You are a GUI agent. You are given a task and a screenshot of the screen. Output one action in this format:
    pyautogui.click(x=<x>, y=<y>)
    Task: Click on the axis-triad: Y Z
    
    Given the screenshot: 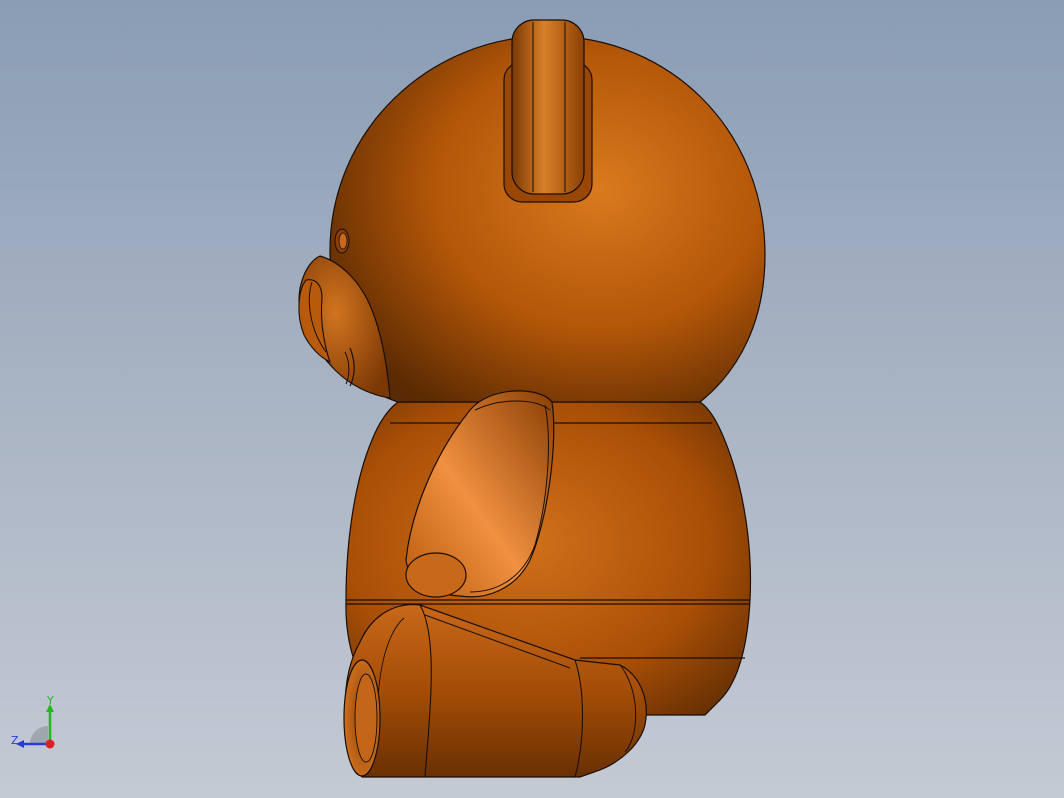 What is the action you would take?
    pyautogui.click(x=38, y=726)
    